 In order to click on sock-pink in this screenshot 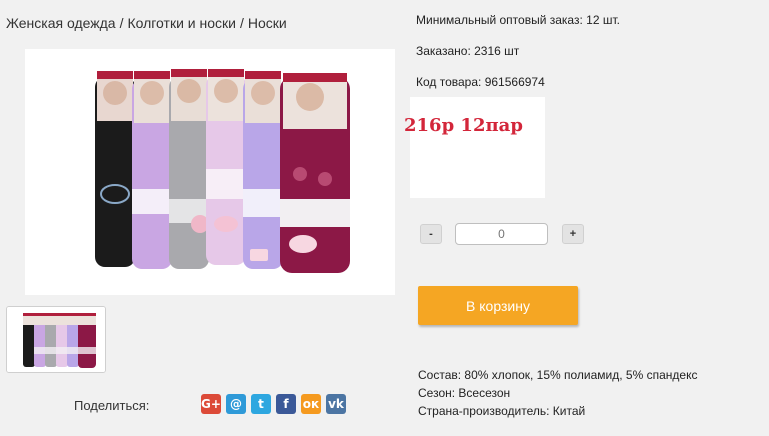, I will do `click(226, 167)`.